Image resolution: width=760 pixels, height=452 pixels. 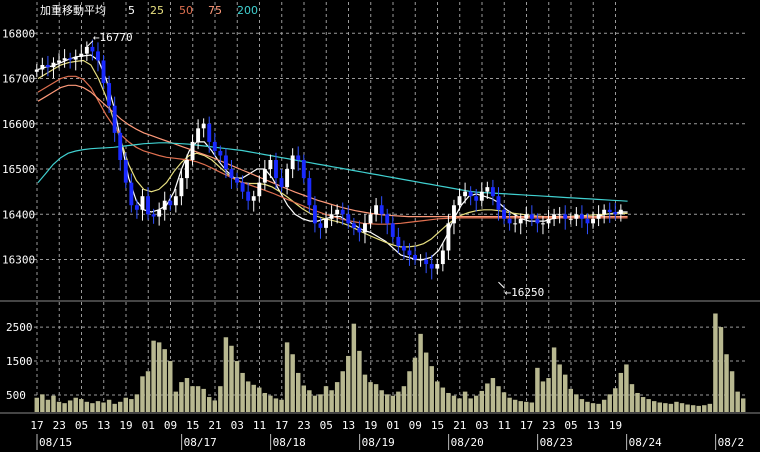 I want to click on volume-tick-label: 1500, so click(x=19, y=361).